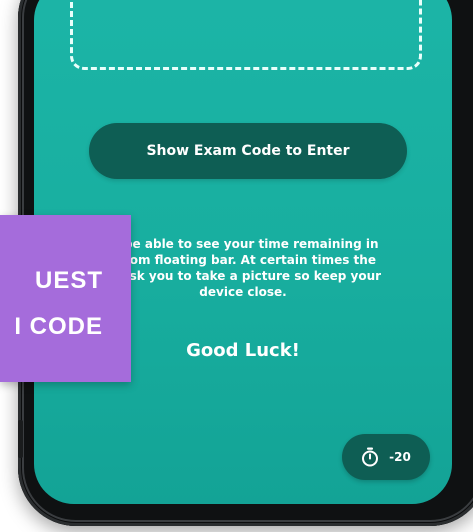  What do you see at coordinates (65, 298) in the screenshot?
I see `purple-label-overlay: UEST I CODE` at bounding box center [65, 298].